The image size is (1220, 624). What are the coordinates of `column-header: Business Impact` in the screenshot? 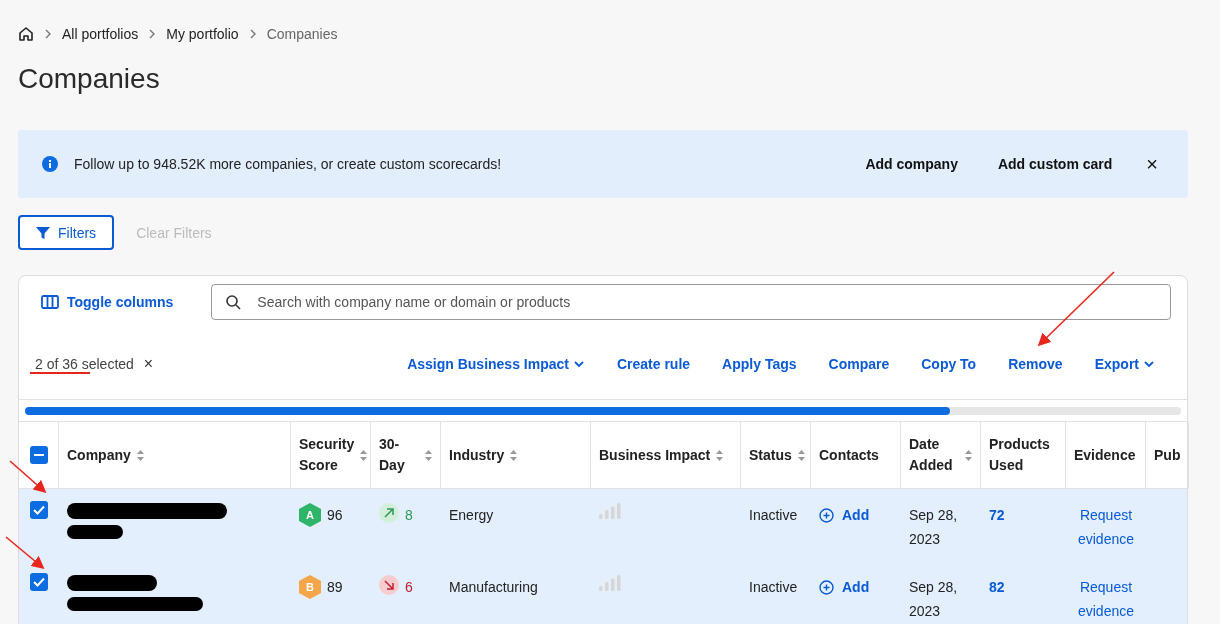 It's located at (655, 455).